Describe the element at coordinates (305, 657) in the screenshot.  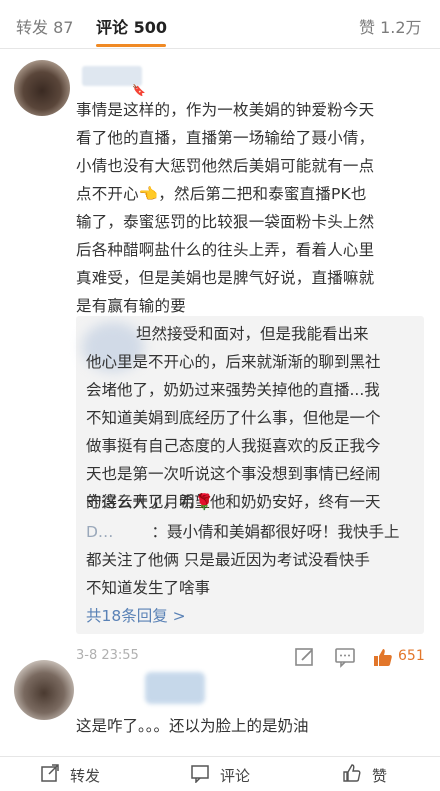
I see `edit-icon` at that location.